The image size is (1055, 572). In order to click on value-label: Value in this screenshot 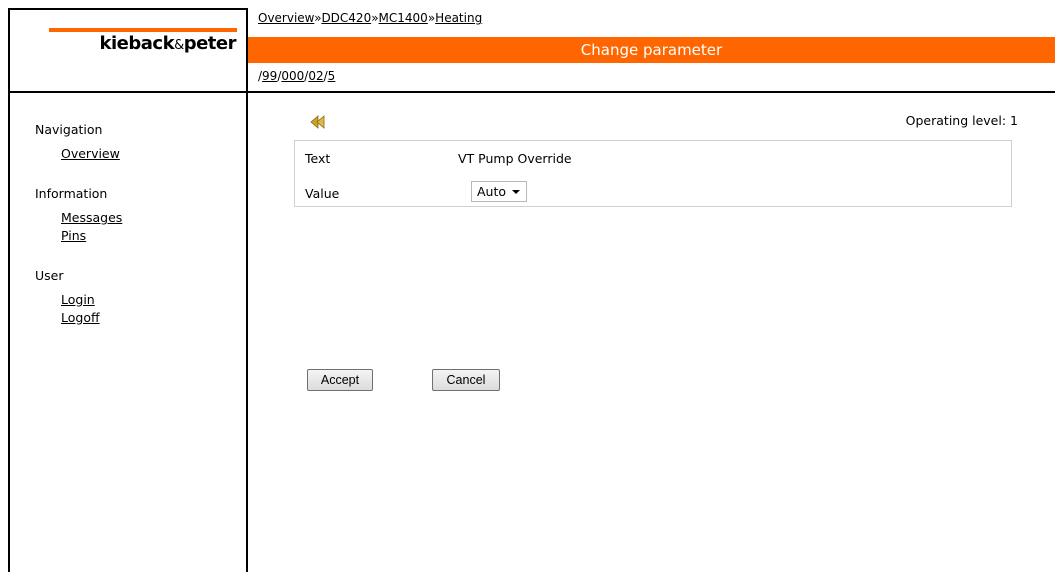, I will do `click(322, 193)`.